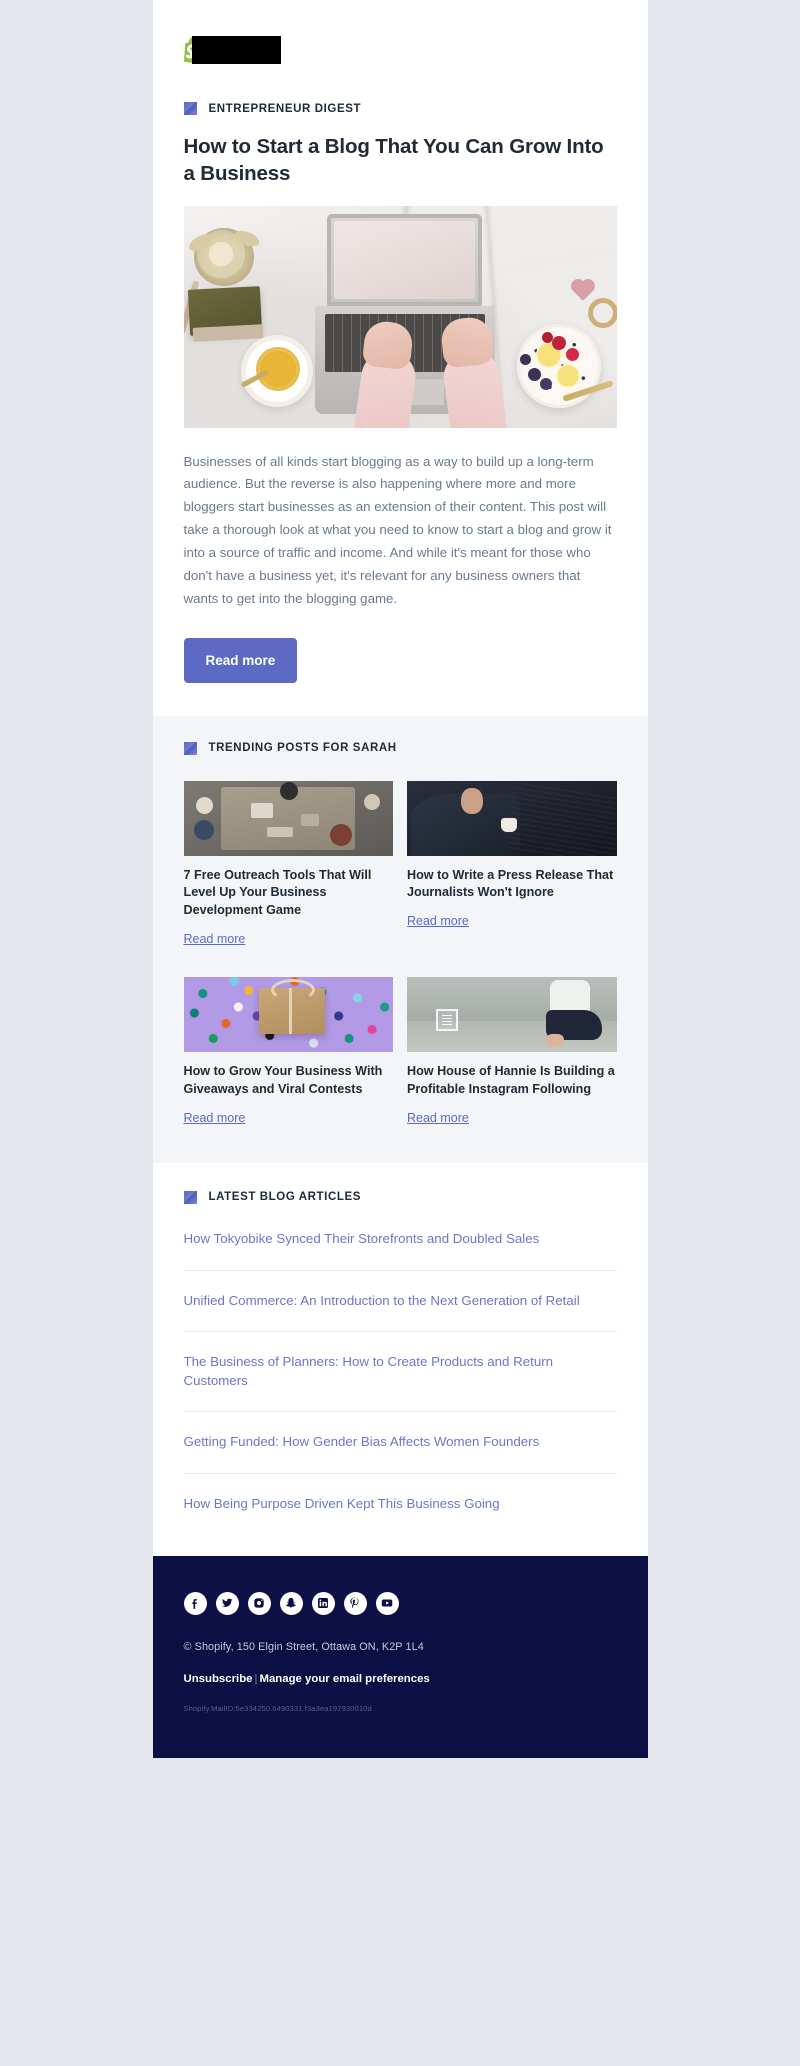  I want to click on logo-redaction-bar, so click(236, 50).